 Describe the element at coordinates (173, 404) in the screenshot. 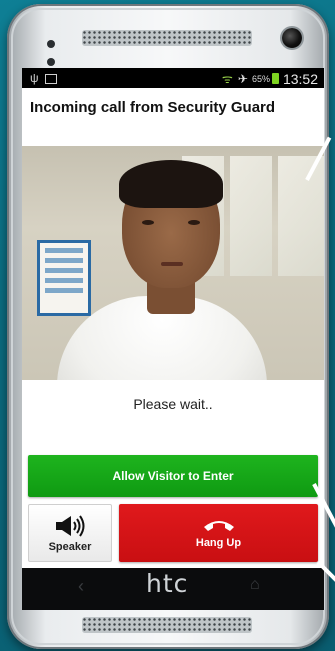

I see `call-status: Please wait..` at that location.